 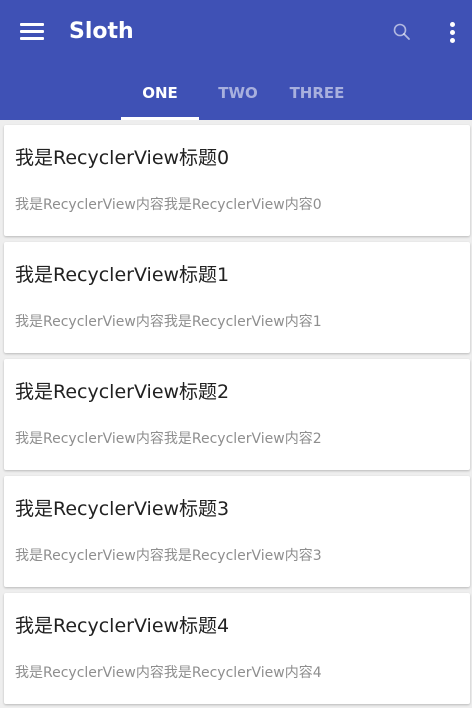 I want to click on list-item-title: 我是RecyclerView标题1, so click(x=122, y=275).